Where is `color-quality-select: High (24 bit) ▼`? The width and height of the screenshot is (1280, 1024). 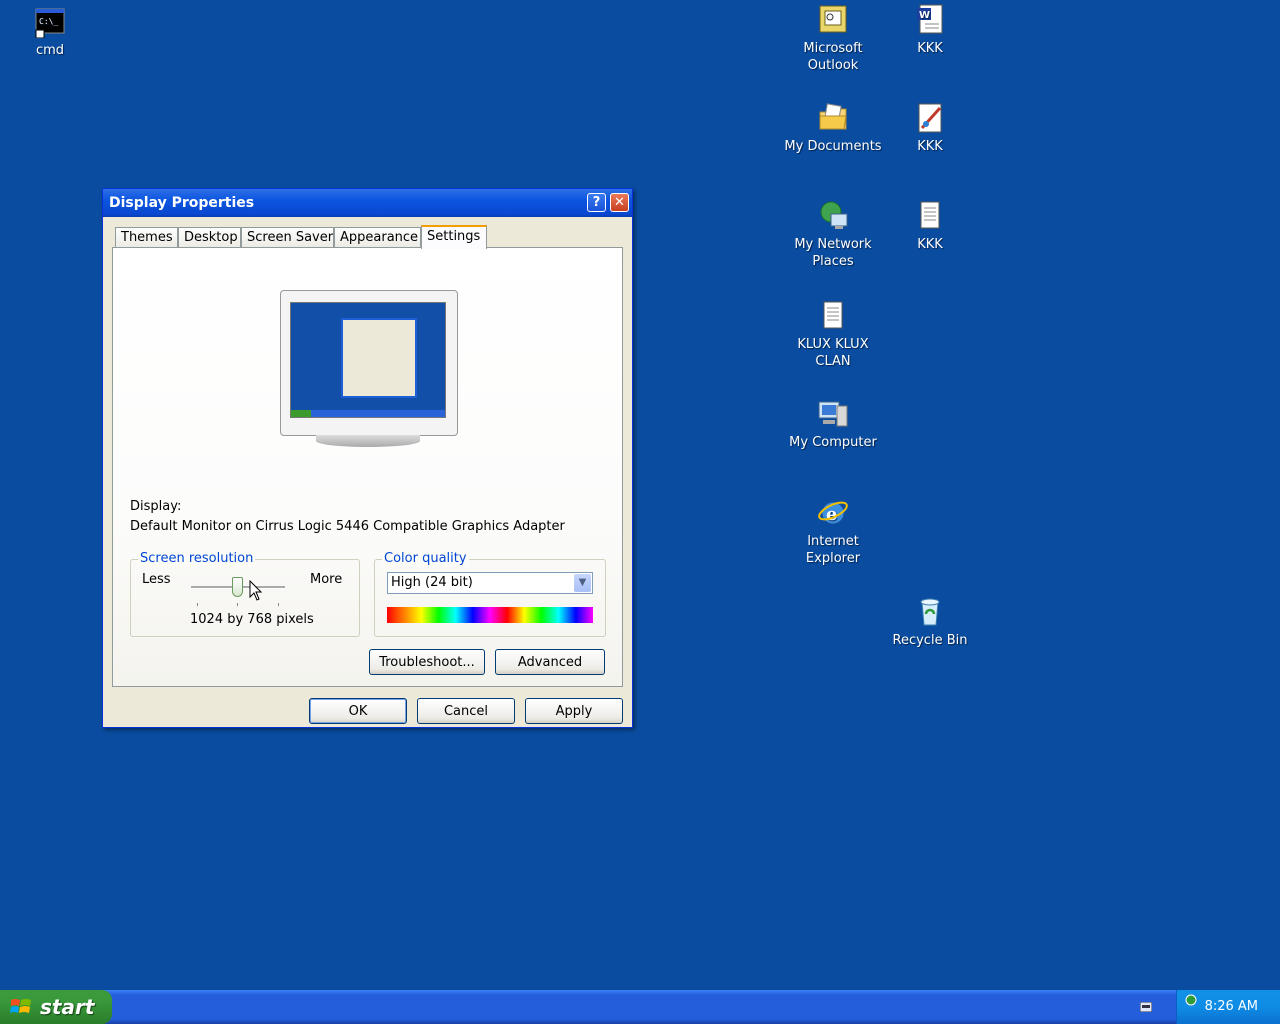
color-quality-select: High (24 bit) ▼ is located at coordinates (490, 583).